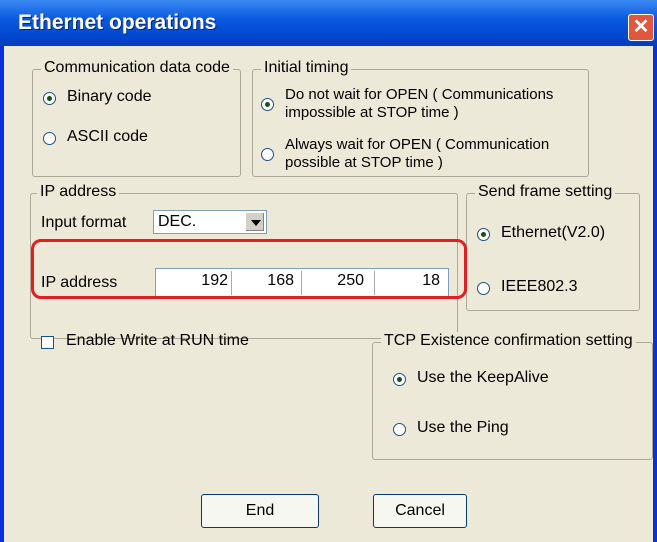 The height and width of the screenshot is (542, 657). What do you see at coordinates (107, 137) in the screenshot?
I see `ascii-code-label: ASCII code` at bounding box center [107, 137].